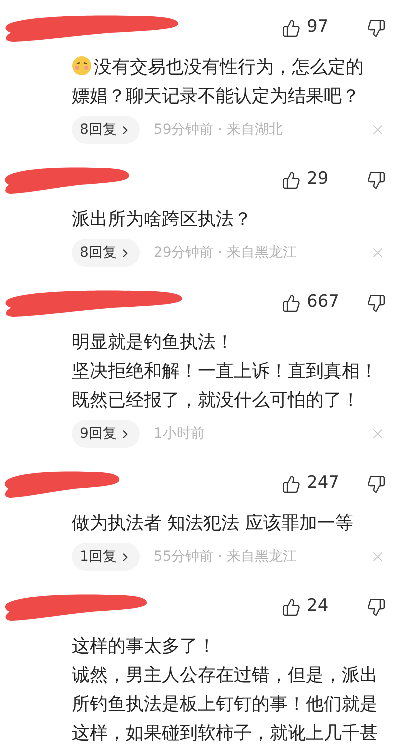  Describe the element at coordinates (219, 130) in the screenshot. I see `comment-meta: 59分钟前 · 来自湖北` at that location.